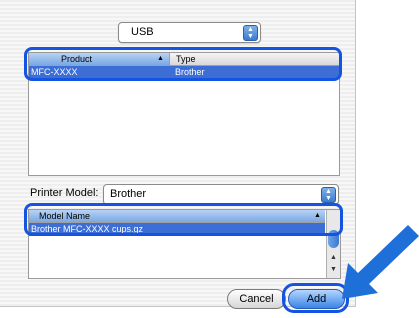 The width and height of the screenshot is (419, 318). What do you see at coordinates (142, 32) in the screenshot?
I see `connection-type-value: USB` at bounding box center [142, 32].